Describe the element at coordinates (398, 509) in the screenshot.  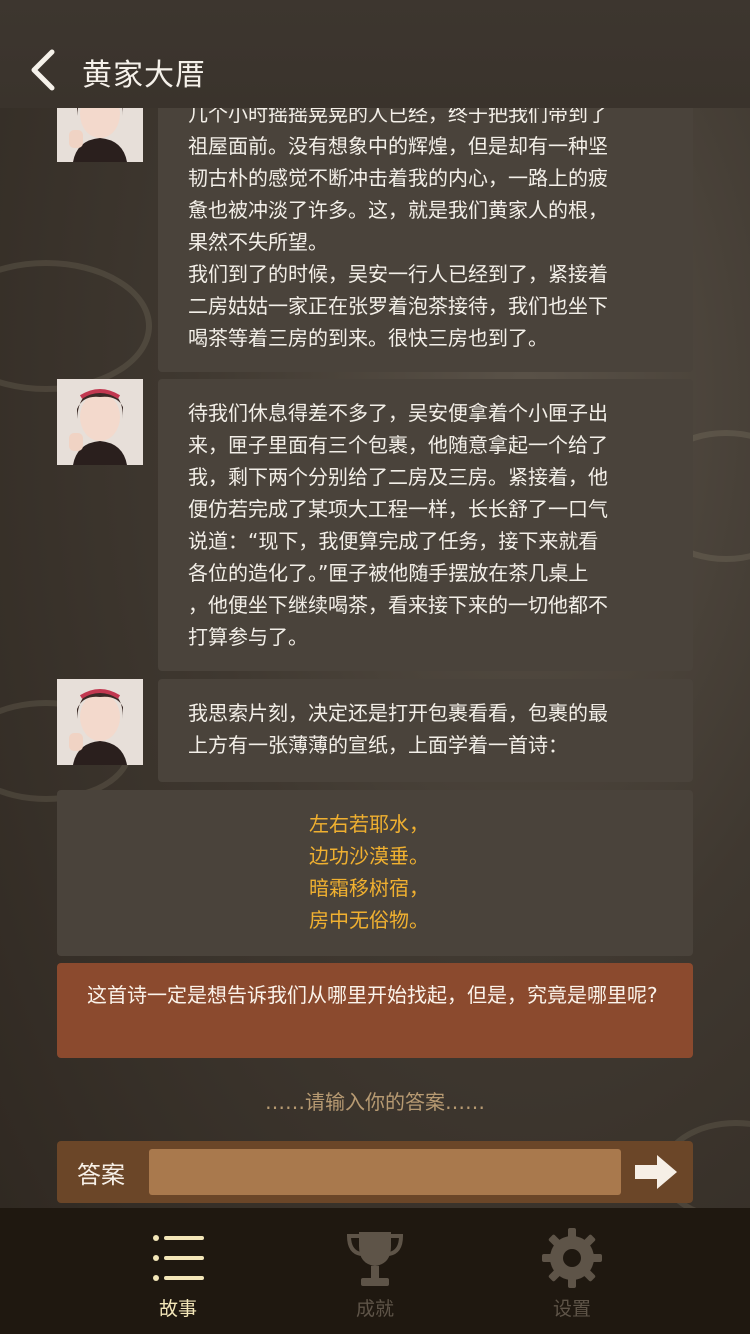
I see `message-line: 便仿若完成了某项大工程一样，长长舒了一口气` at that location.